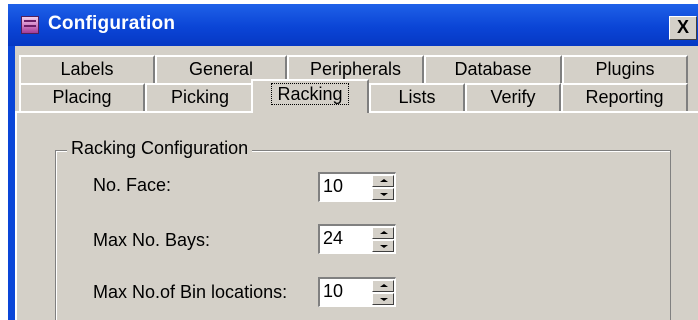 The height and width of the screenshot is (320, 698). Describe the element at coordinates (160, 148) in the screenshot. I see `group-title: Racking Configuration` at that location.